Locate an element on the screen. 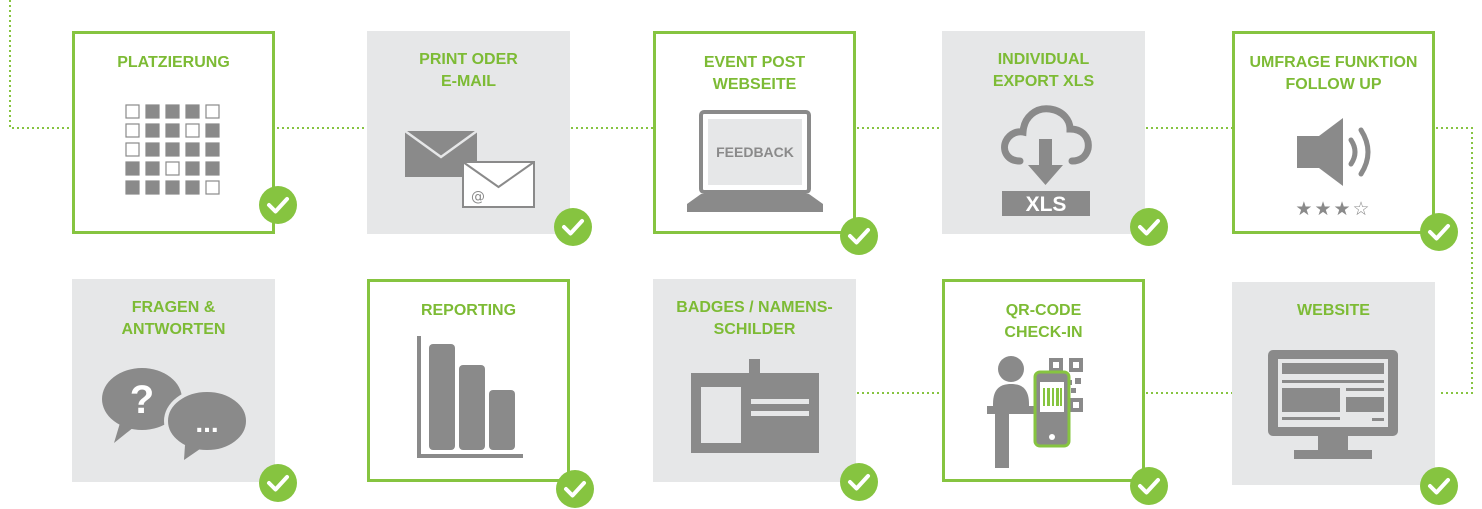  star-rating: ★★★☆ is located at coordinates (1333, 209).